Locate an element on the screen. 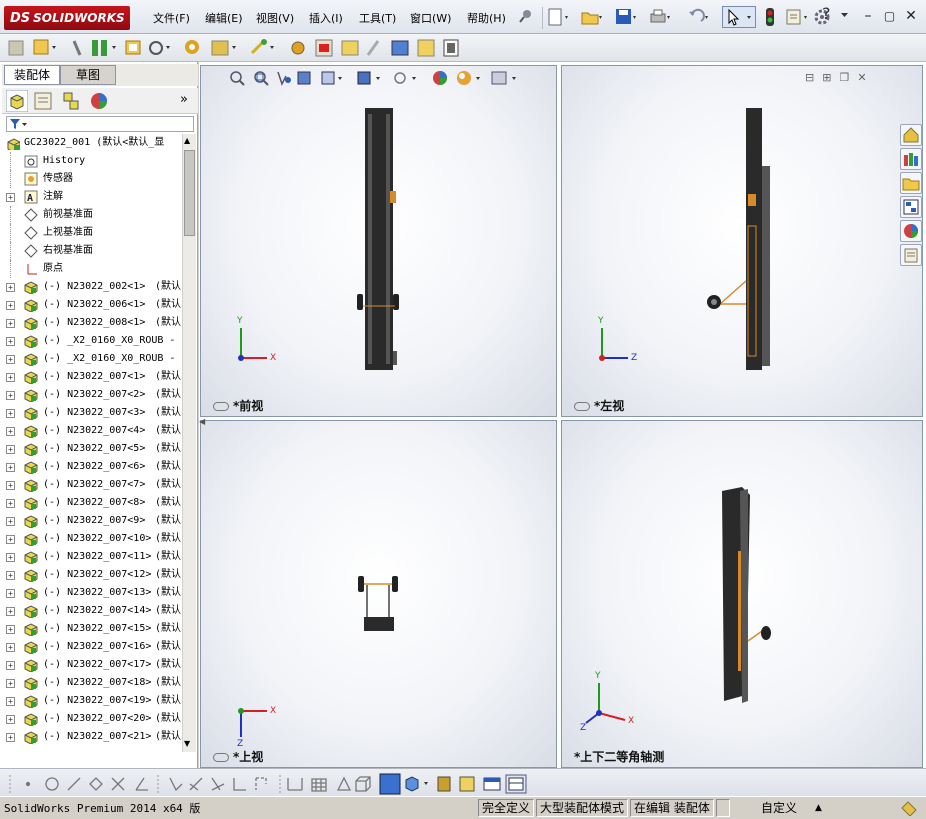 The height and width of the screenshot is (819, 926). viewport-tile-icon: ⊟ is located at coordinates (813, 77).